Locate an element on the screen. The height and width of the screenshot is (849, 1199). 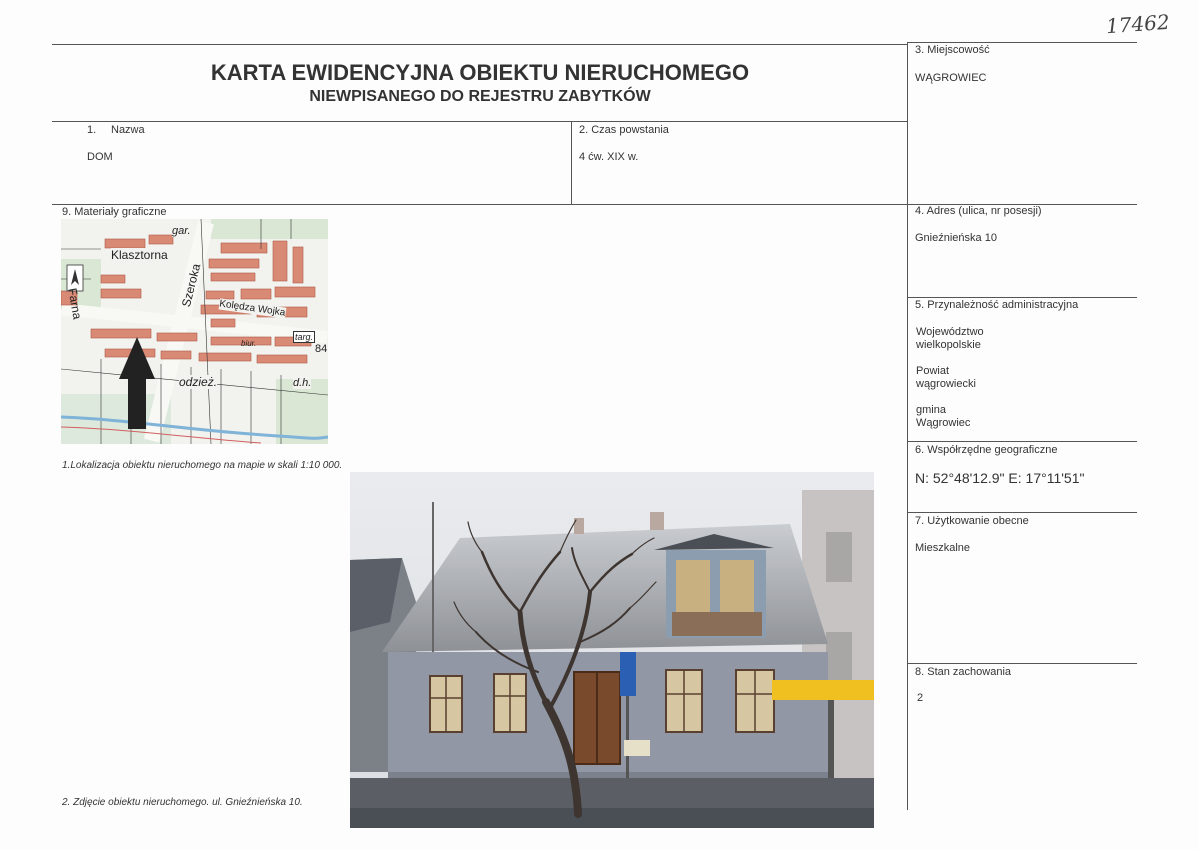
page-subtitle: NIEWPISANEGO DO REJESTRU ZABYTKÓW is located at coordinates (480, 96).